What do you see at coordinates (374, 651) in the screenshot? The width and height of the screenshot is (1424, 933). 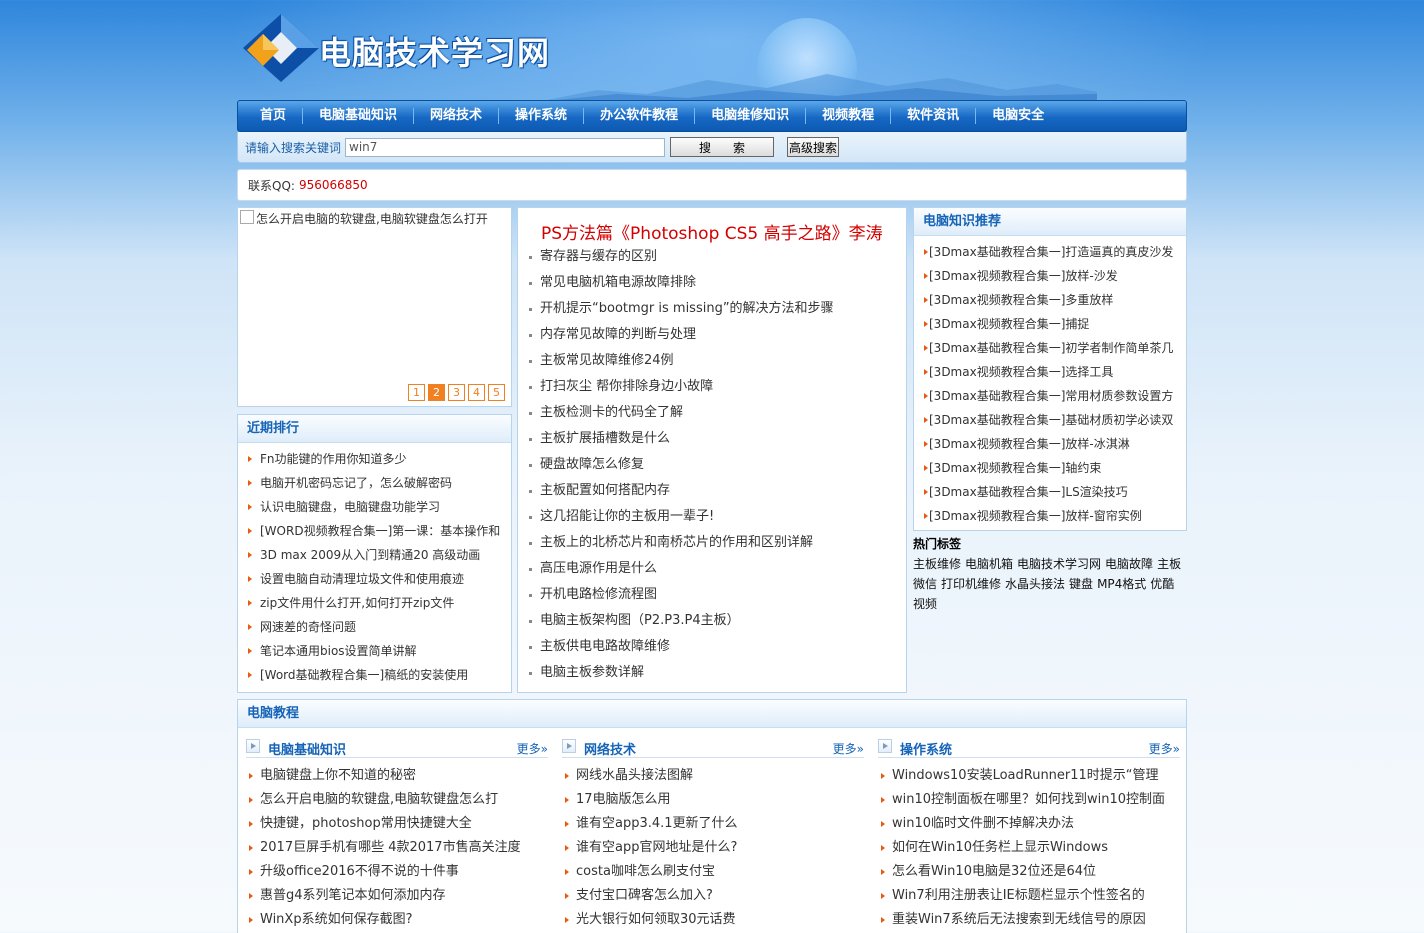 I see `list-item: 笔记本通用bios设置简单讲解` at bounding box center [374, 651].